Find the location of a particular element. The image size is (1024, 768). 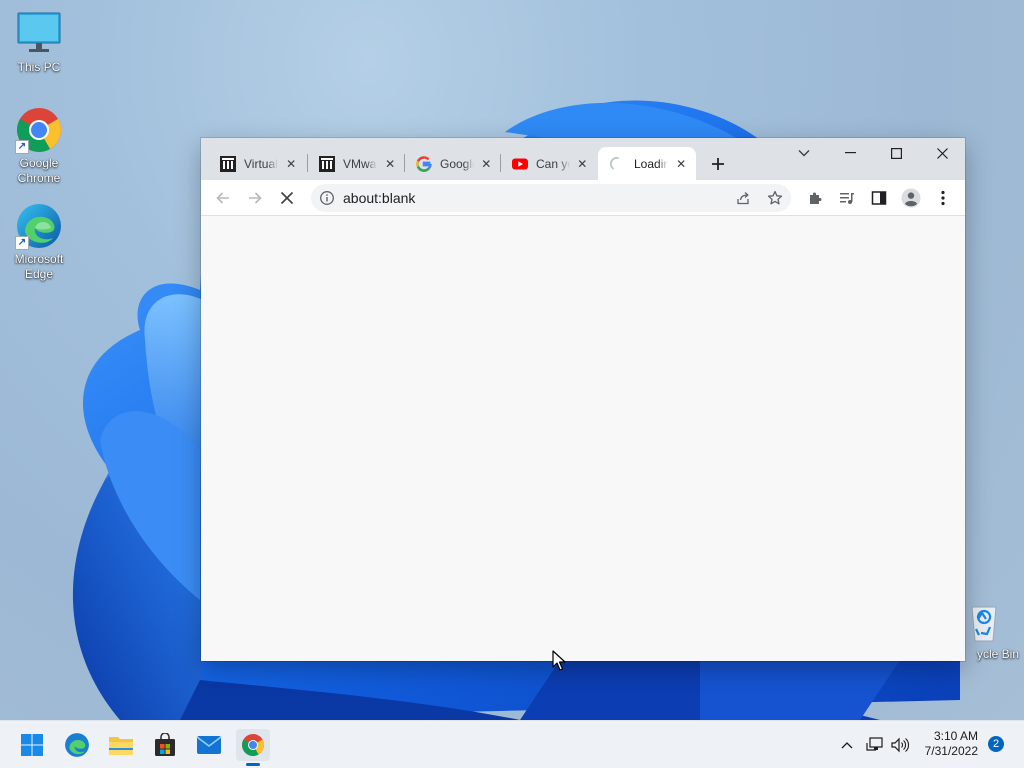

new-tab-button is located at coordinates (718, 164).